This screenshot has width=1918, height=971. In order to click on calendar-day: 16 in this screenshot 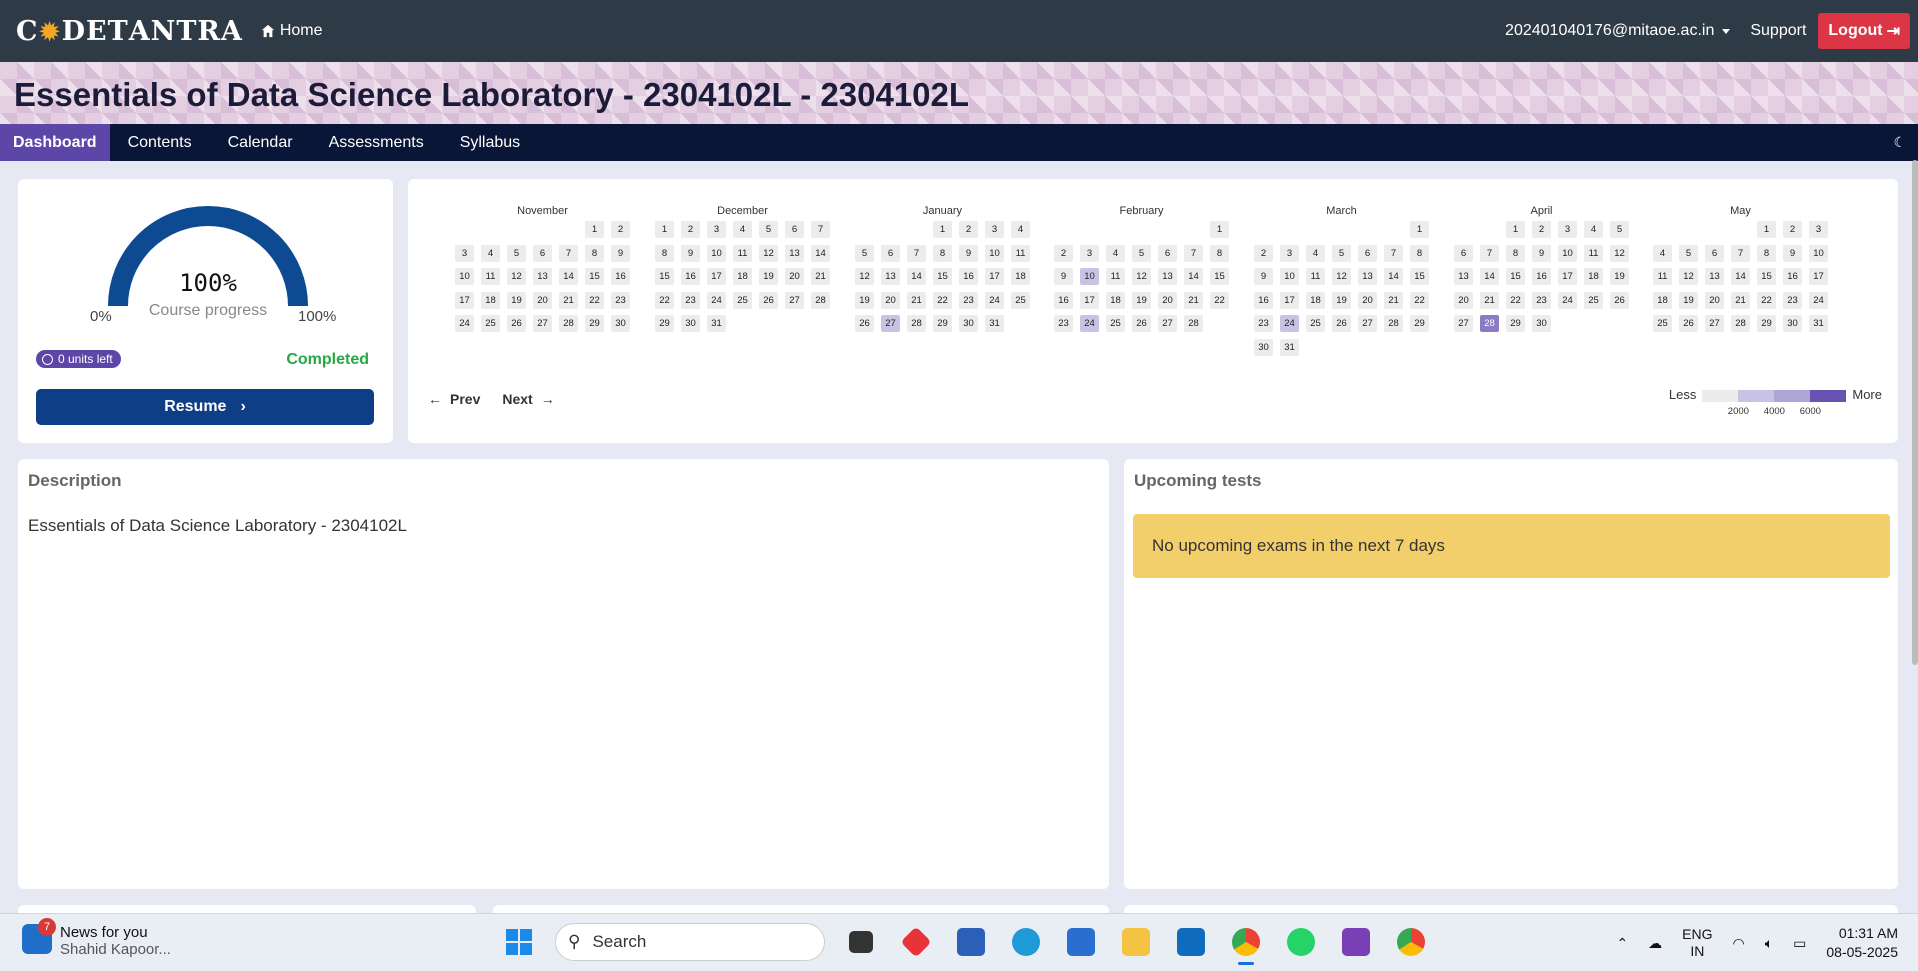, I will do `click(1792, 276)`.